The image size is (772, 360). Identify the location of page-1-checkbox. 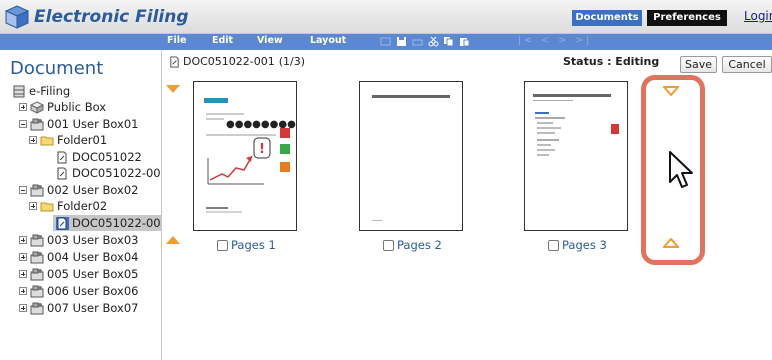
(222, 245).